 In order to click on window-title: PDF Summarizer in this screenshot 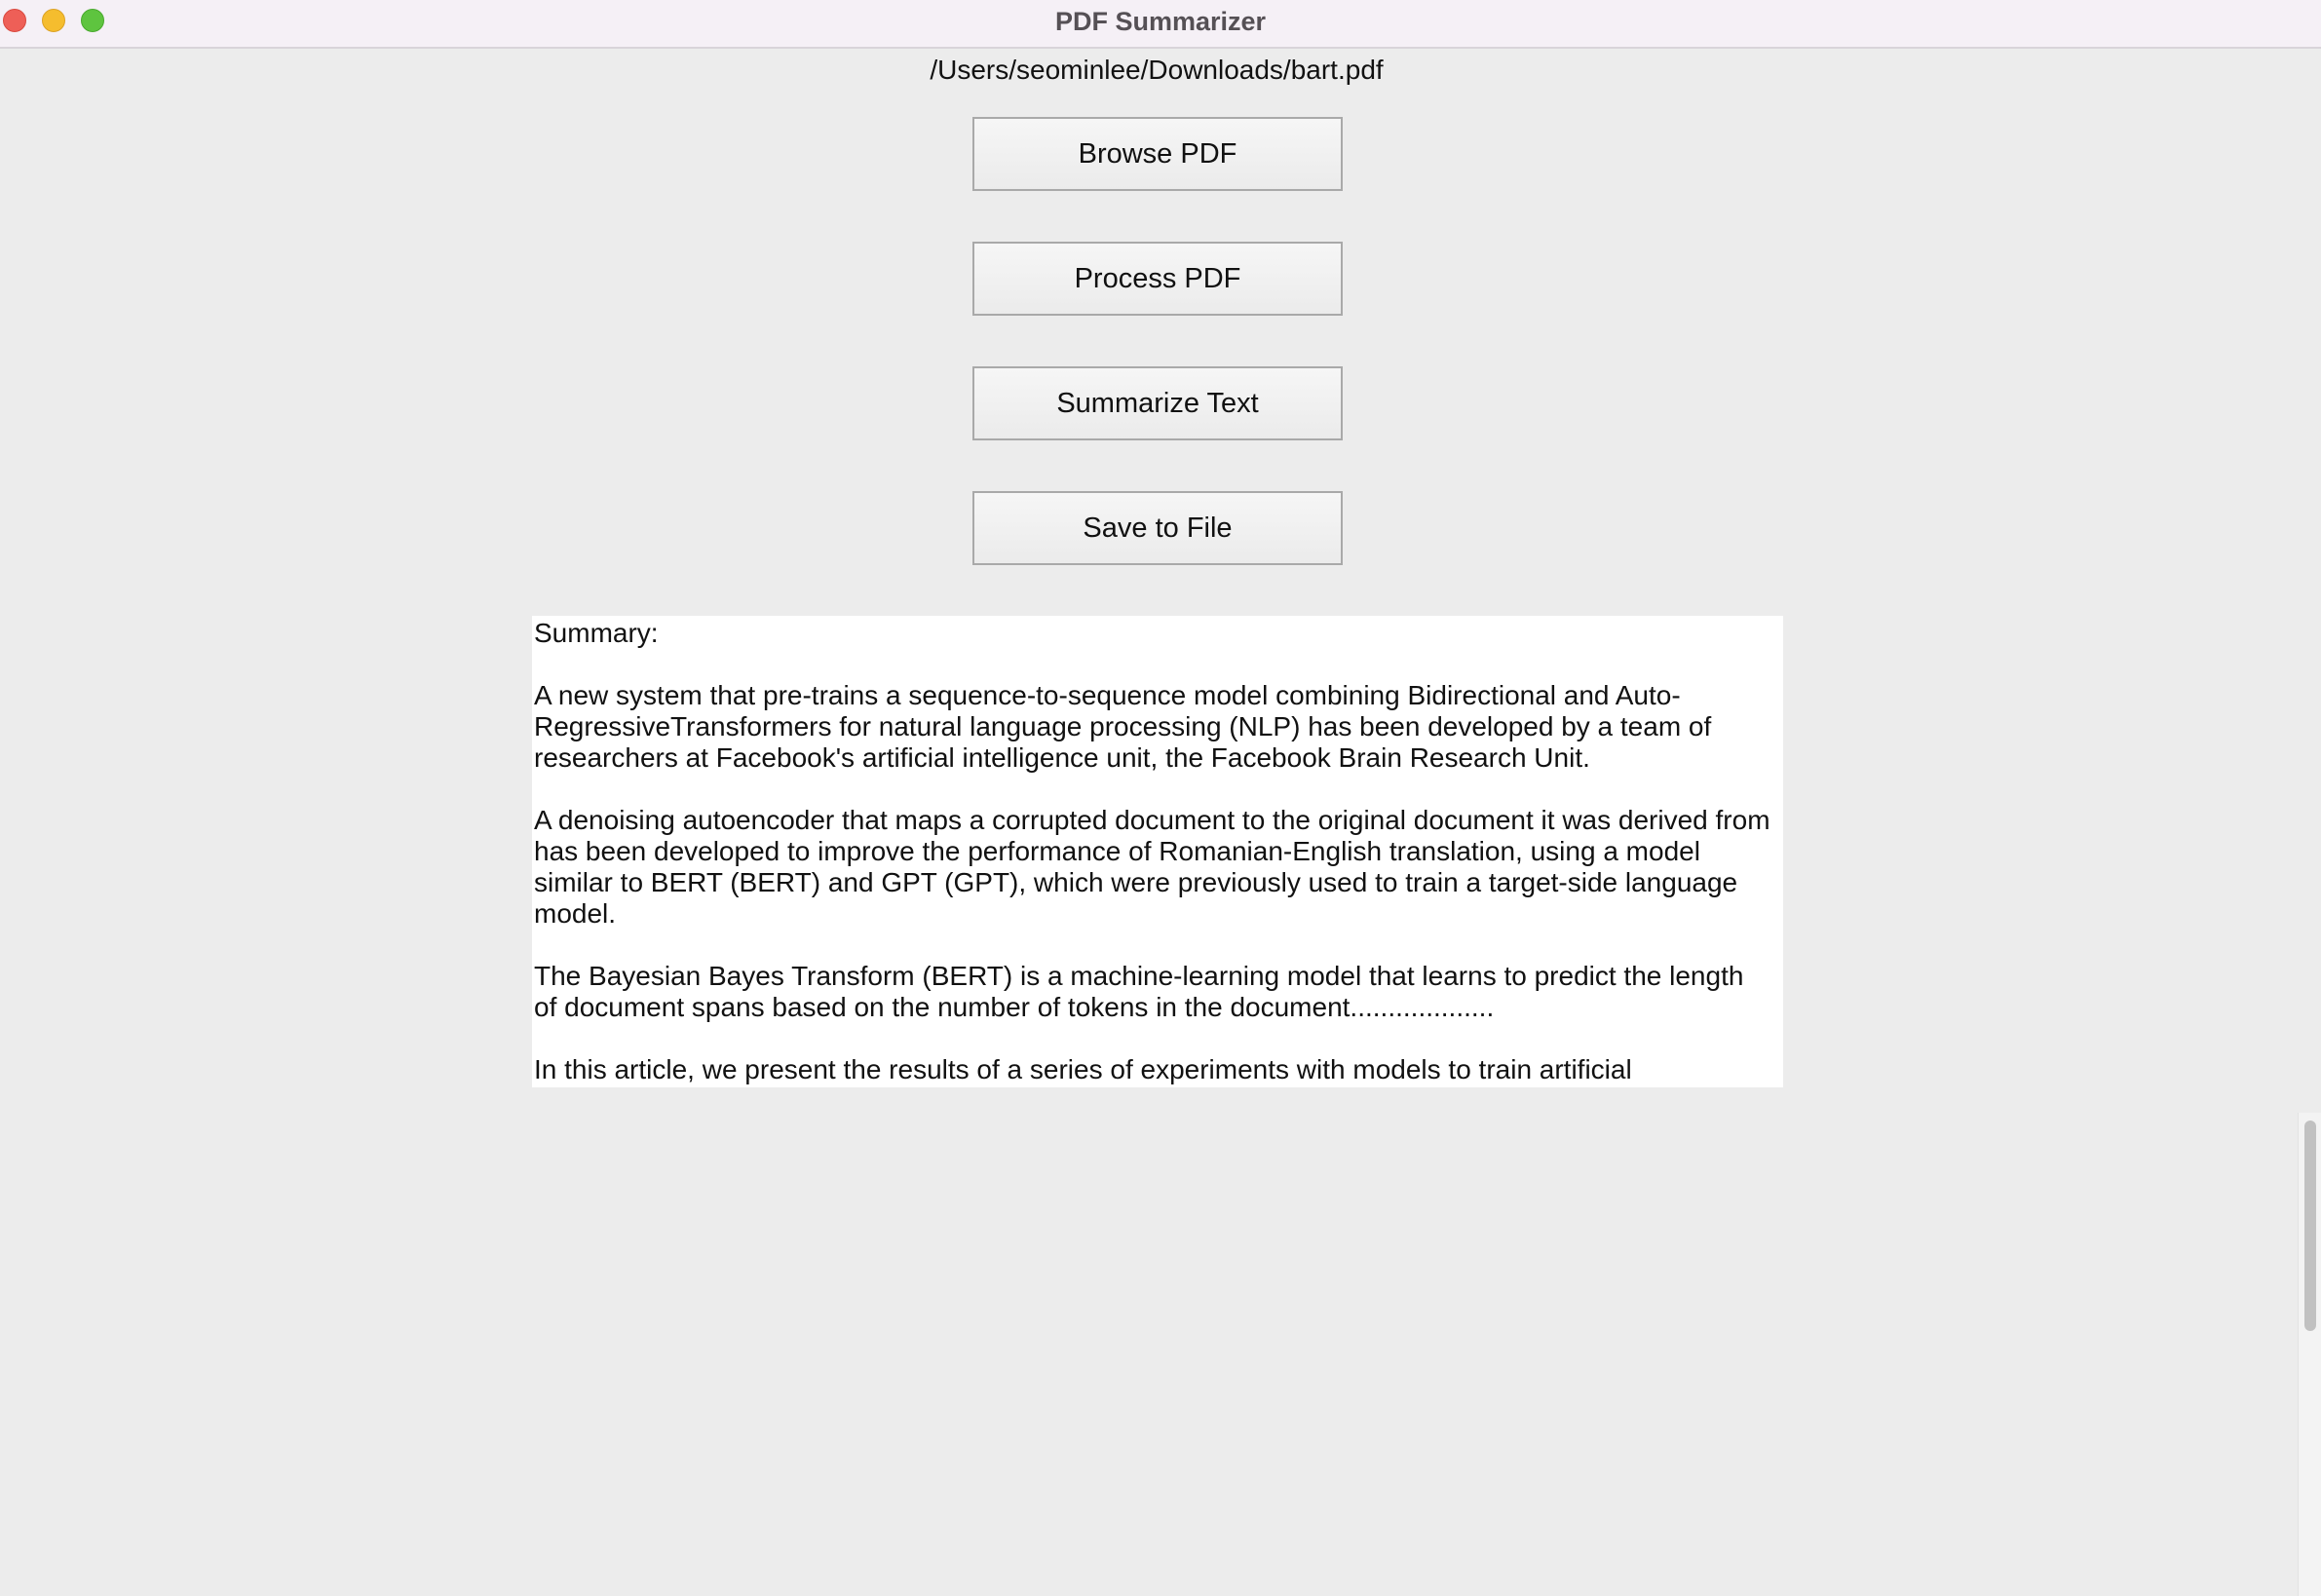, I will do `click(1161, 21)`.